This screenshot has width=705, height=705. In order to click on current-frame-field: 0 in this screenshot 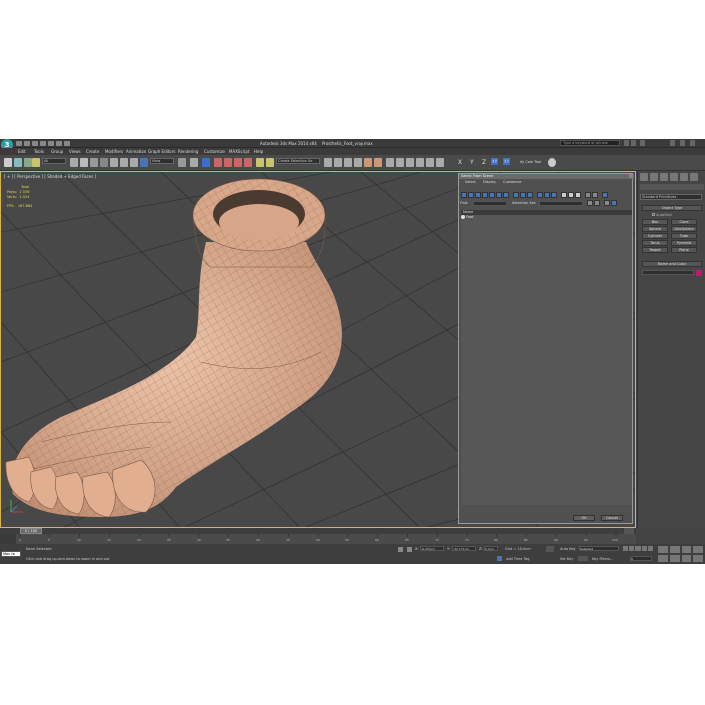, I will do `click(641, 558)`.